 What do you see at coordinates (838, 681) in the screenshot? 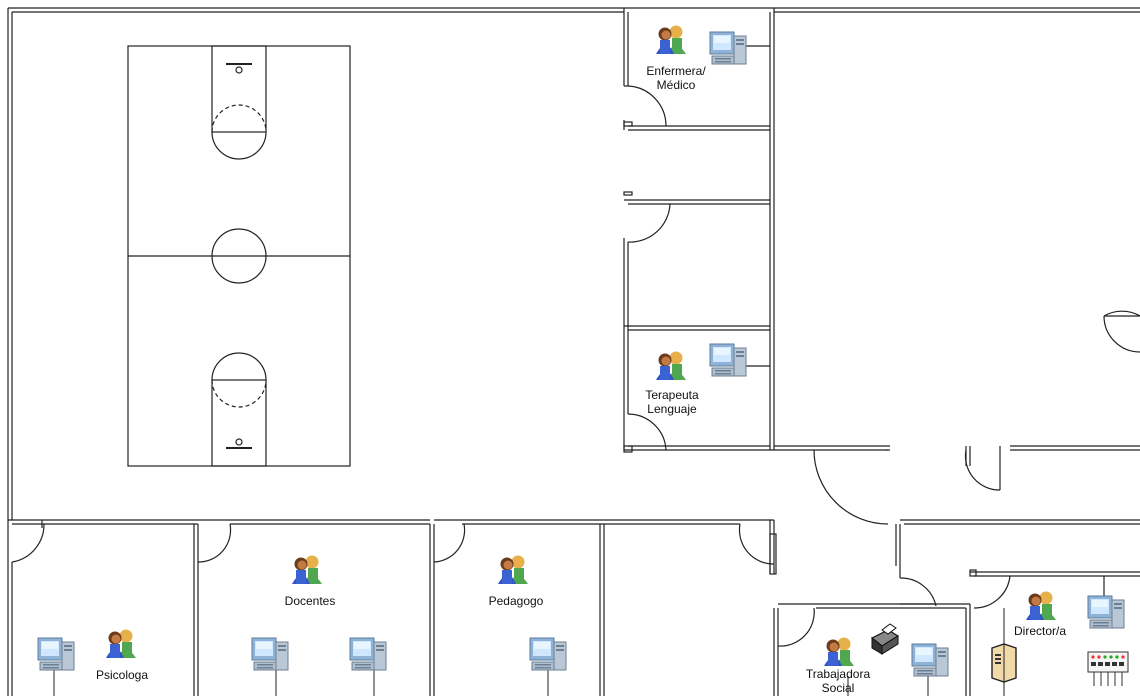
I see `room-label-social-worker: Trabajadora Social` at bounding box center [838, 681].